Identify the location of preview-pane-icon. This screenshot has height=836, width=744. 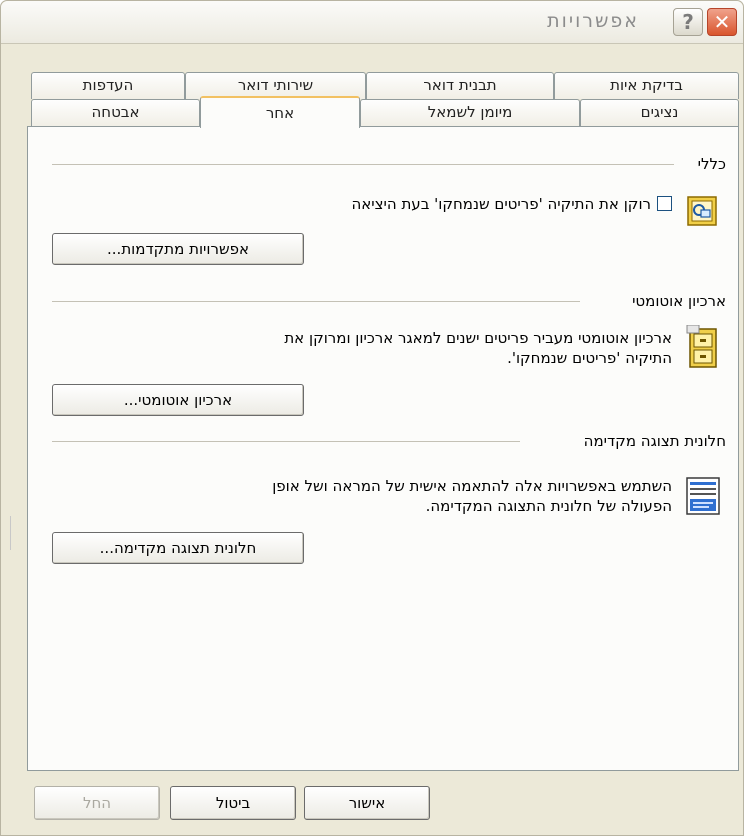
(703, 496).